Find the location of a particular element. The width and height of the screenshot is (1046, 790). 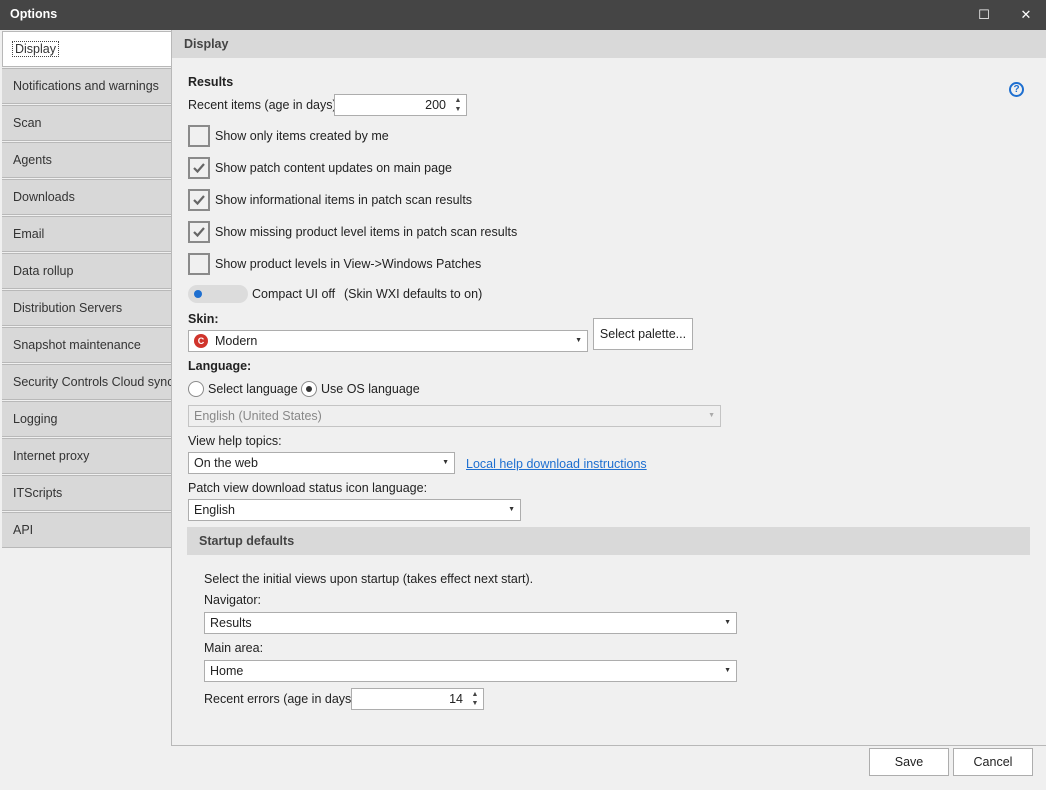

recent-errors-label: Recent errors (age in days): is located at coordinates (281, 699).